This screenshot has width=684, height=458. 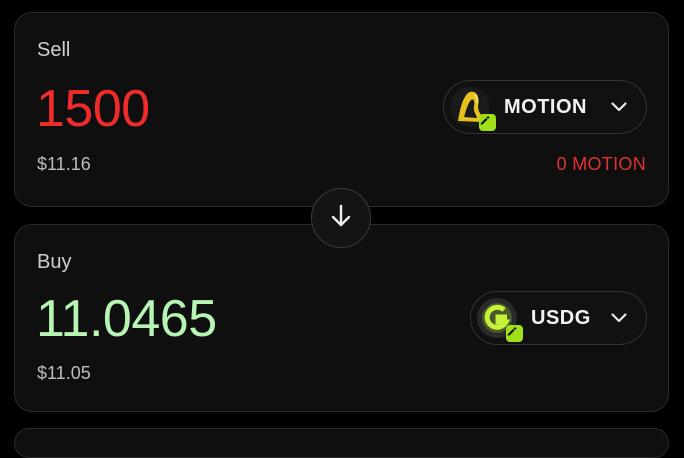 I want to click on motion-token-icon, so click(x=473, y=109).